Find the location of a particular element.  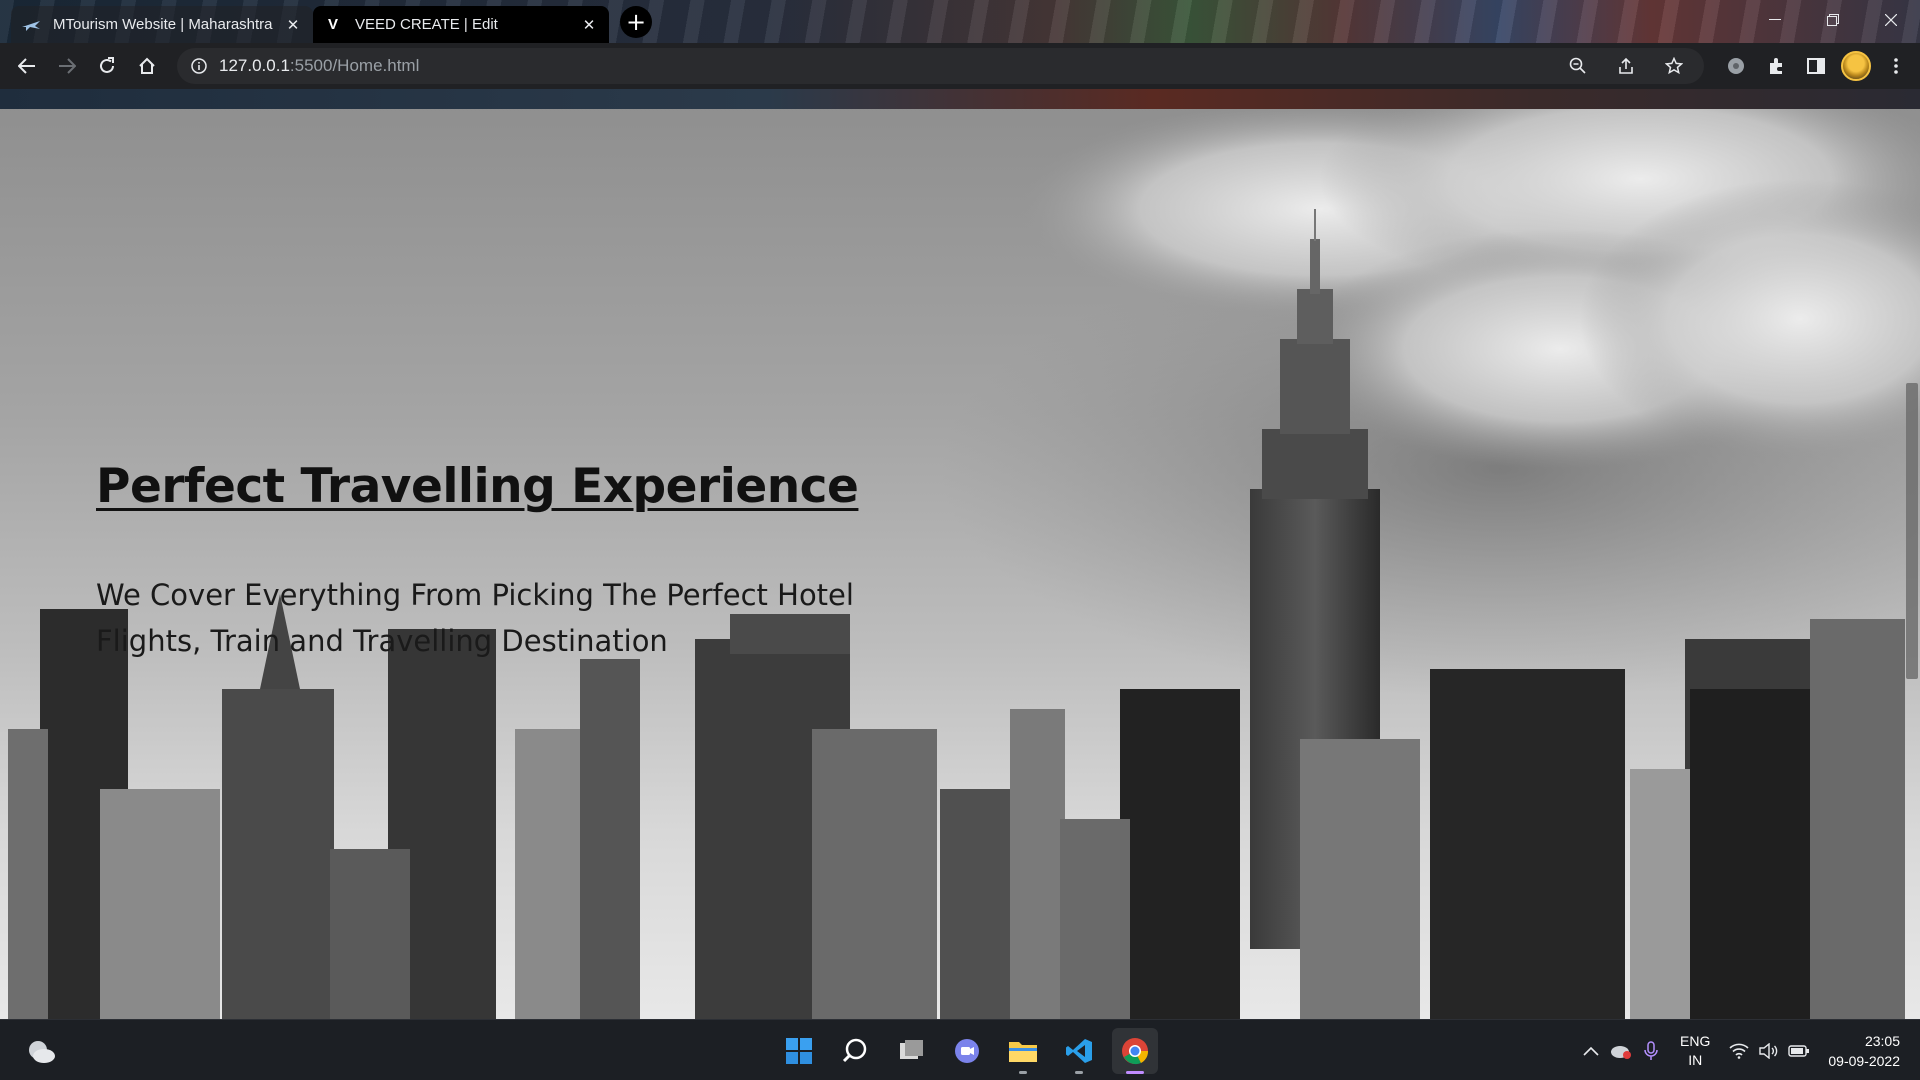

teams-chat-icon is located at coordinates (967, 1051).